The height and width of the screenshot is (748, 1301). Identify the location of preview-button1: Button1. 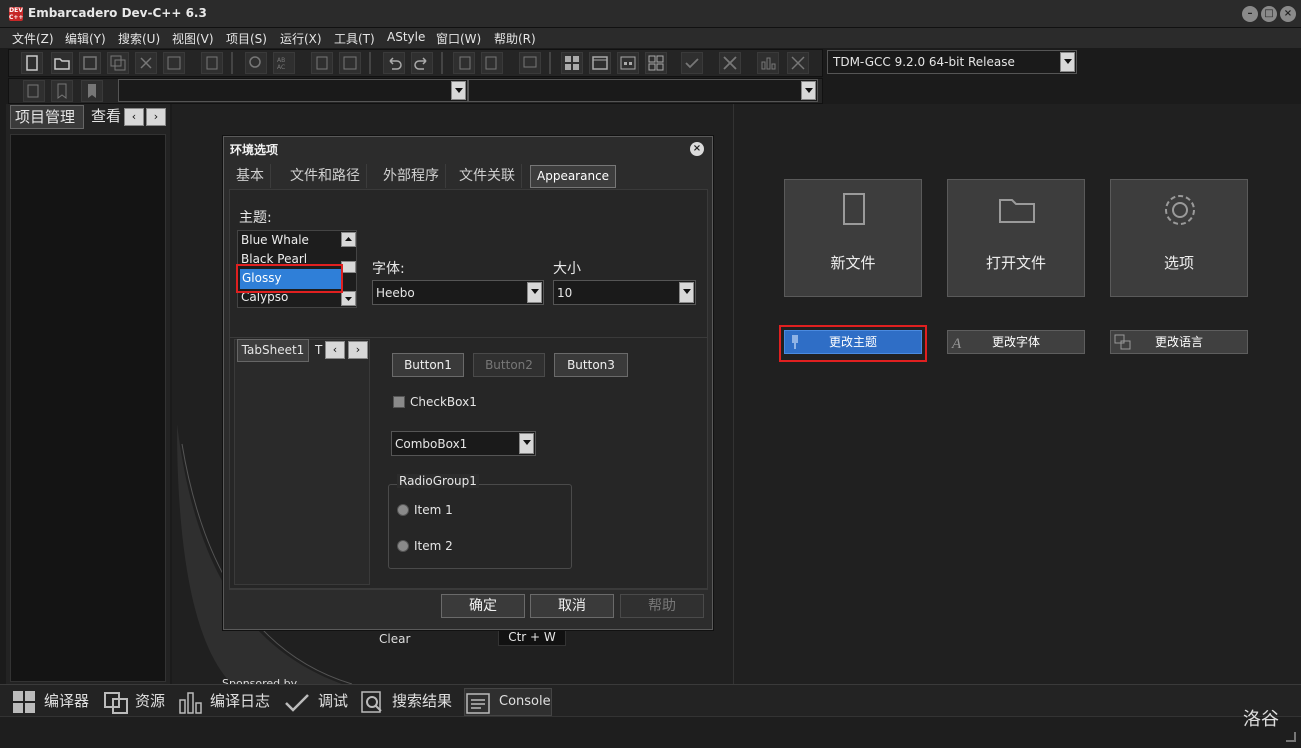
(428, 365).